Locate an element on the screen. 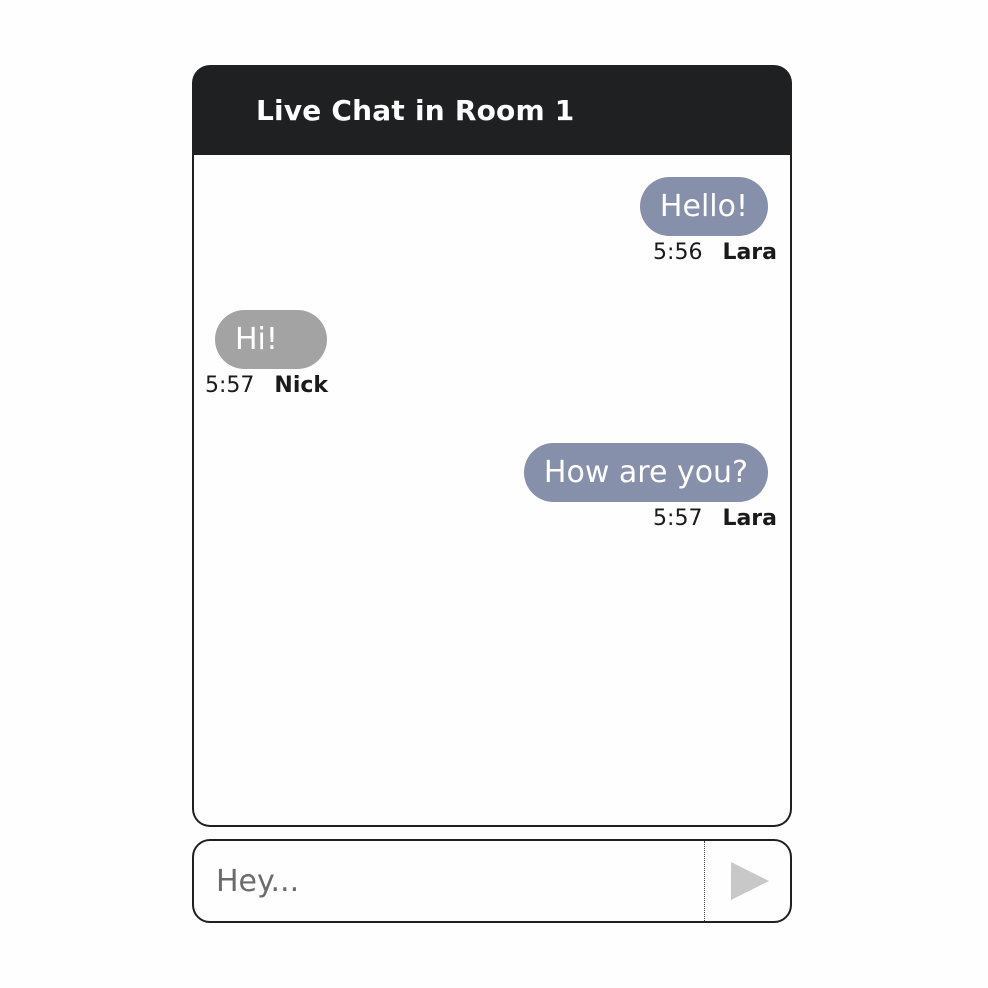 This screenshot has width=988, height=988. message-item: Hi! 5:57 Nick is located at coordinates (266, 354).